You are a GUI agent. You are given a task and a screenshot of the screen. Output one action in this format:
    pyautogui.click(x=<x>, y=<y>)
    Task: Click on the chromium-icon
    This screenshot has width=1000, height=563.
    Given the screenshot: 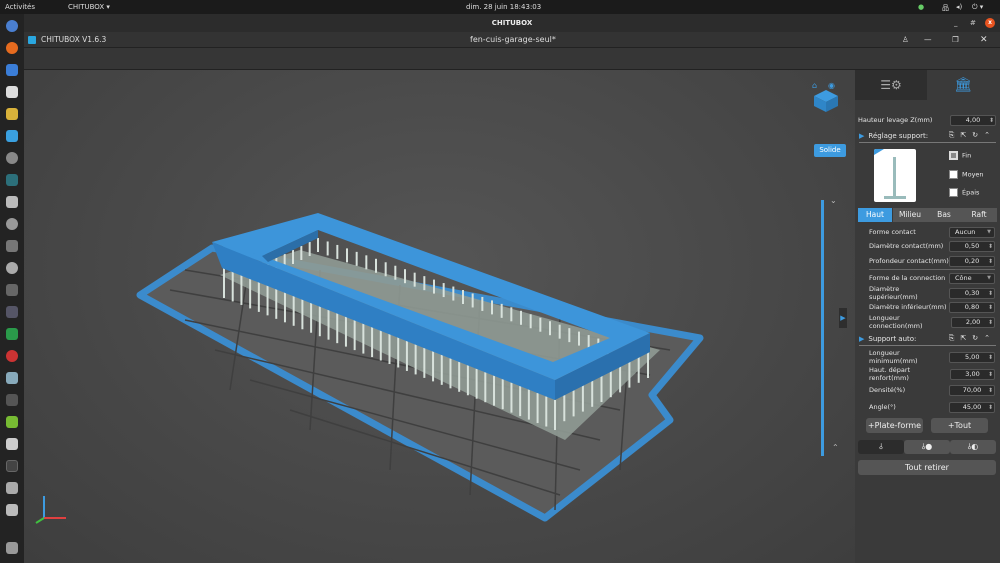 What is the action you would take?
    pyautogui.click(x=12, y=26)
    